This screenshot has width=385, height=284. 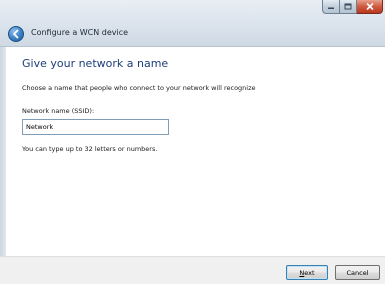 What do you see at coordinates (80, 32) in the screenshot?
I see `window-title: Configure a WCN device` at bounding box center [80, 32].